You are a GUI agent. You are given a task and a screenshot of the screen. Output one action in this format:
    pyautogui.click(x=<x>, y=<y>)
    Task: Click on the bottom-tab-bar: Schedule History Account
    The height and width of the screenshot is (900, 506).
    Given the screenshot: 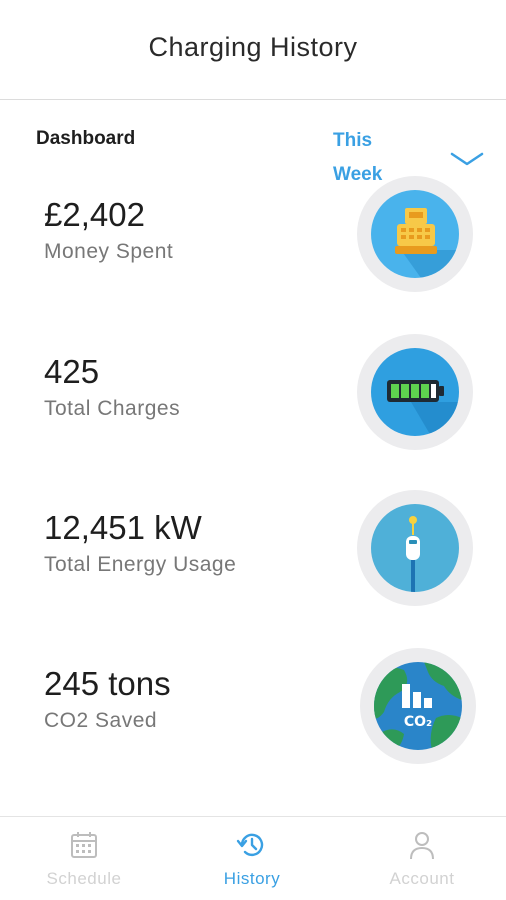 What is the action you would take?
    pyautogui.click(x=253, y=858)
    